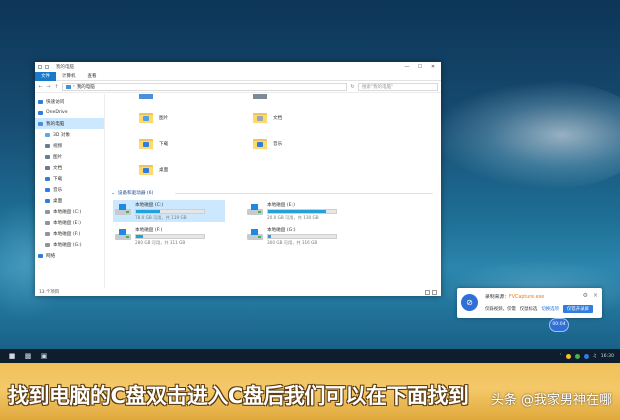  I want to click on sidebar-item-label: 下载, so click(58, 179).